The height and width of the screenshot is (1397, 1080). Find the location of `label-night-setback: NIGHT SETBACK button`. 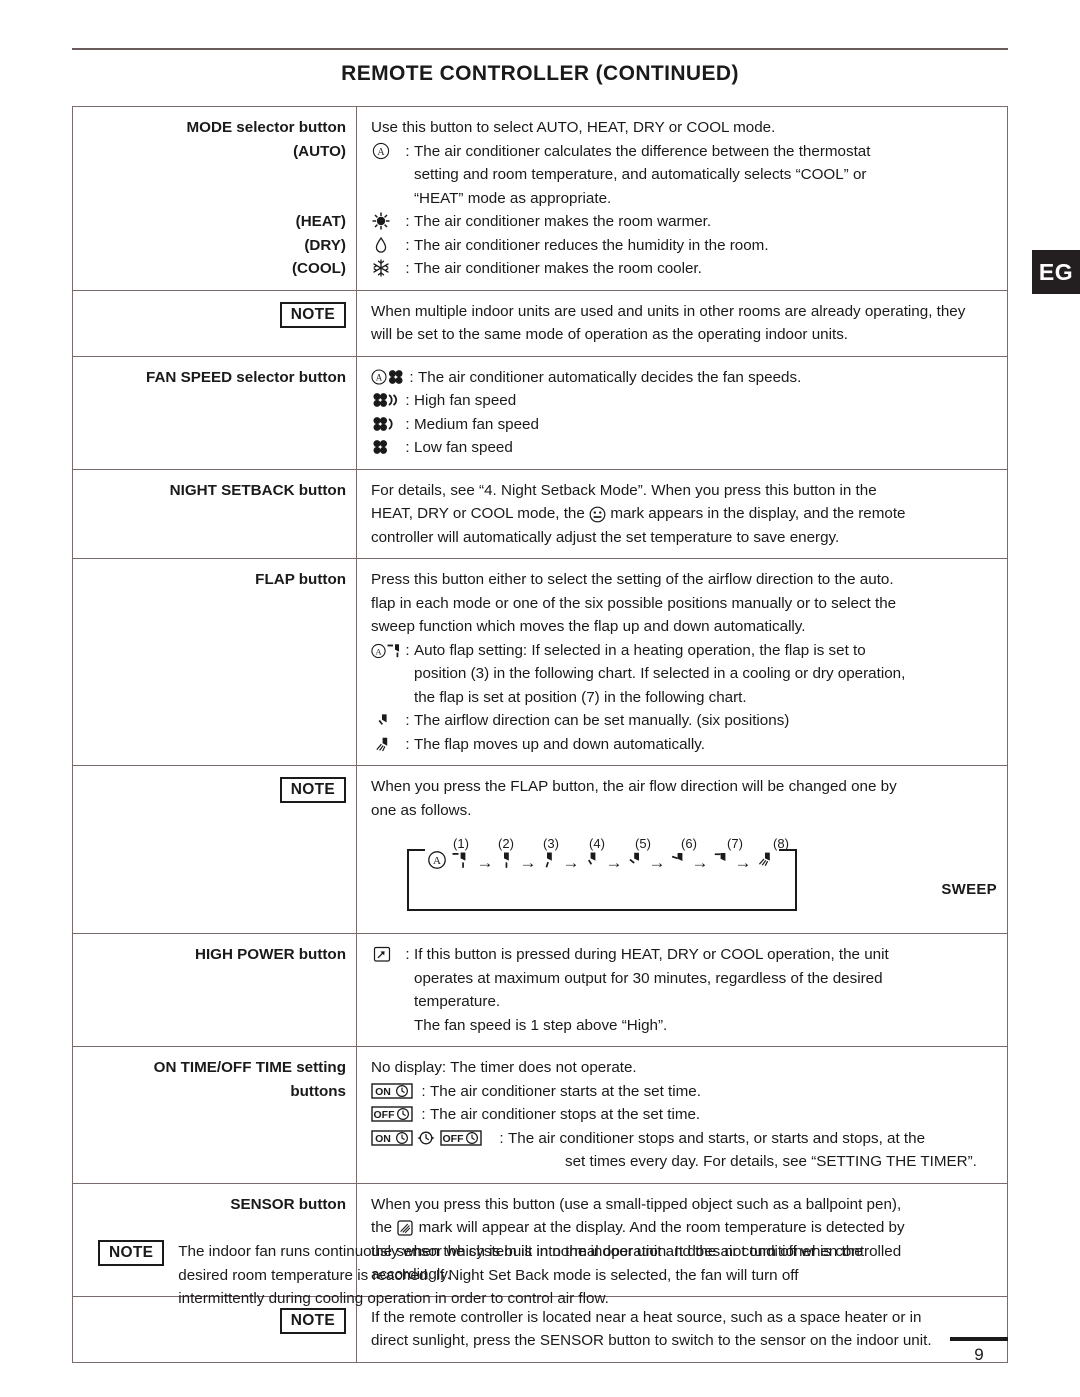

label-night-setback: NIGHT SETBACK button is located at coordinates (257, 490).